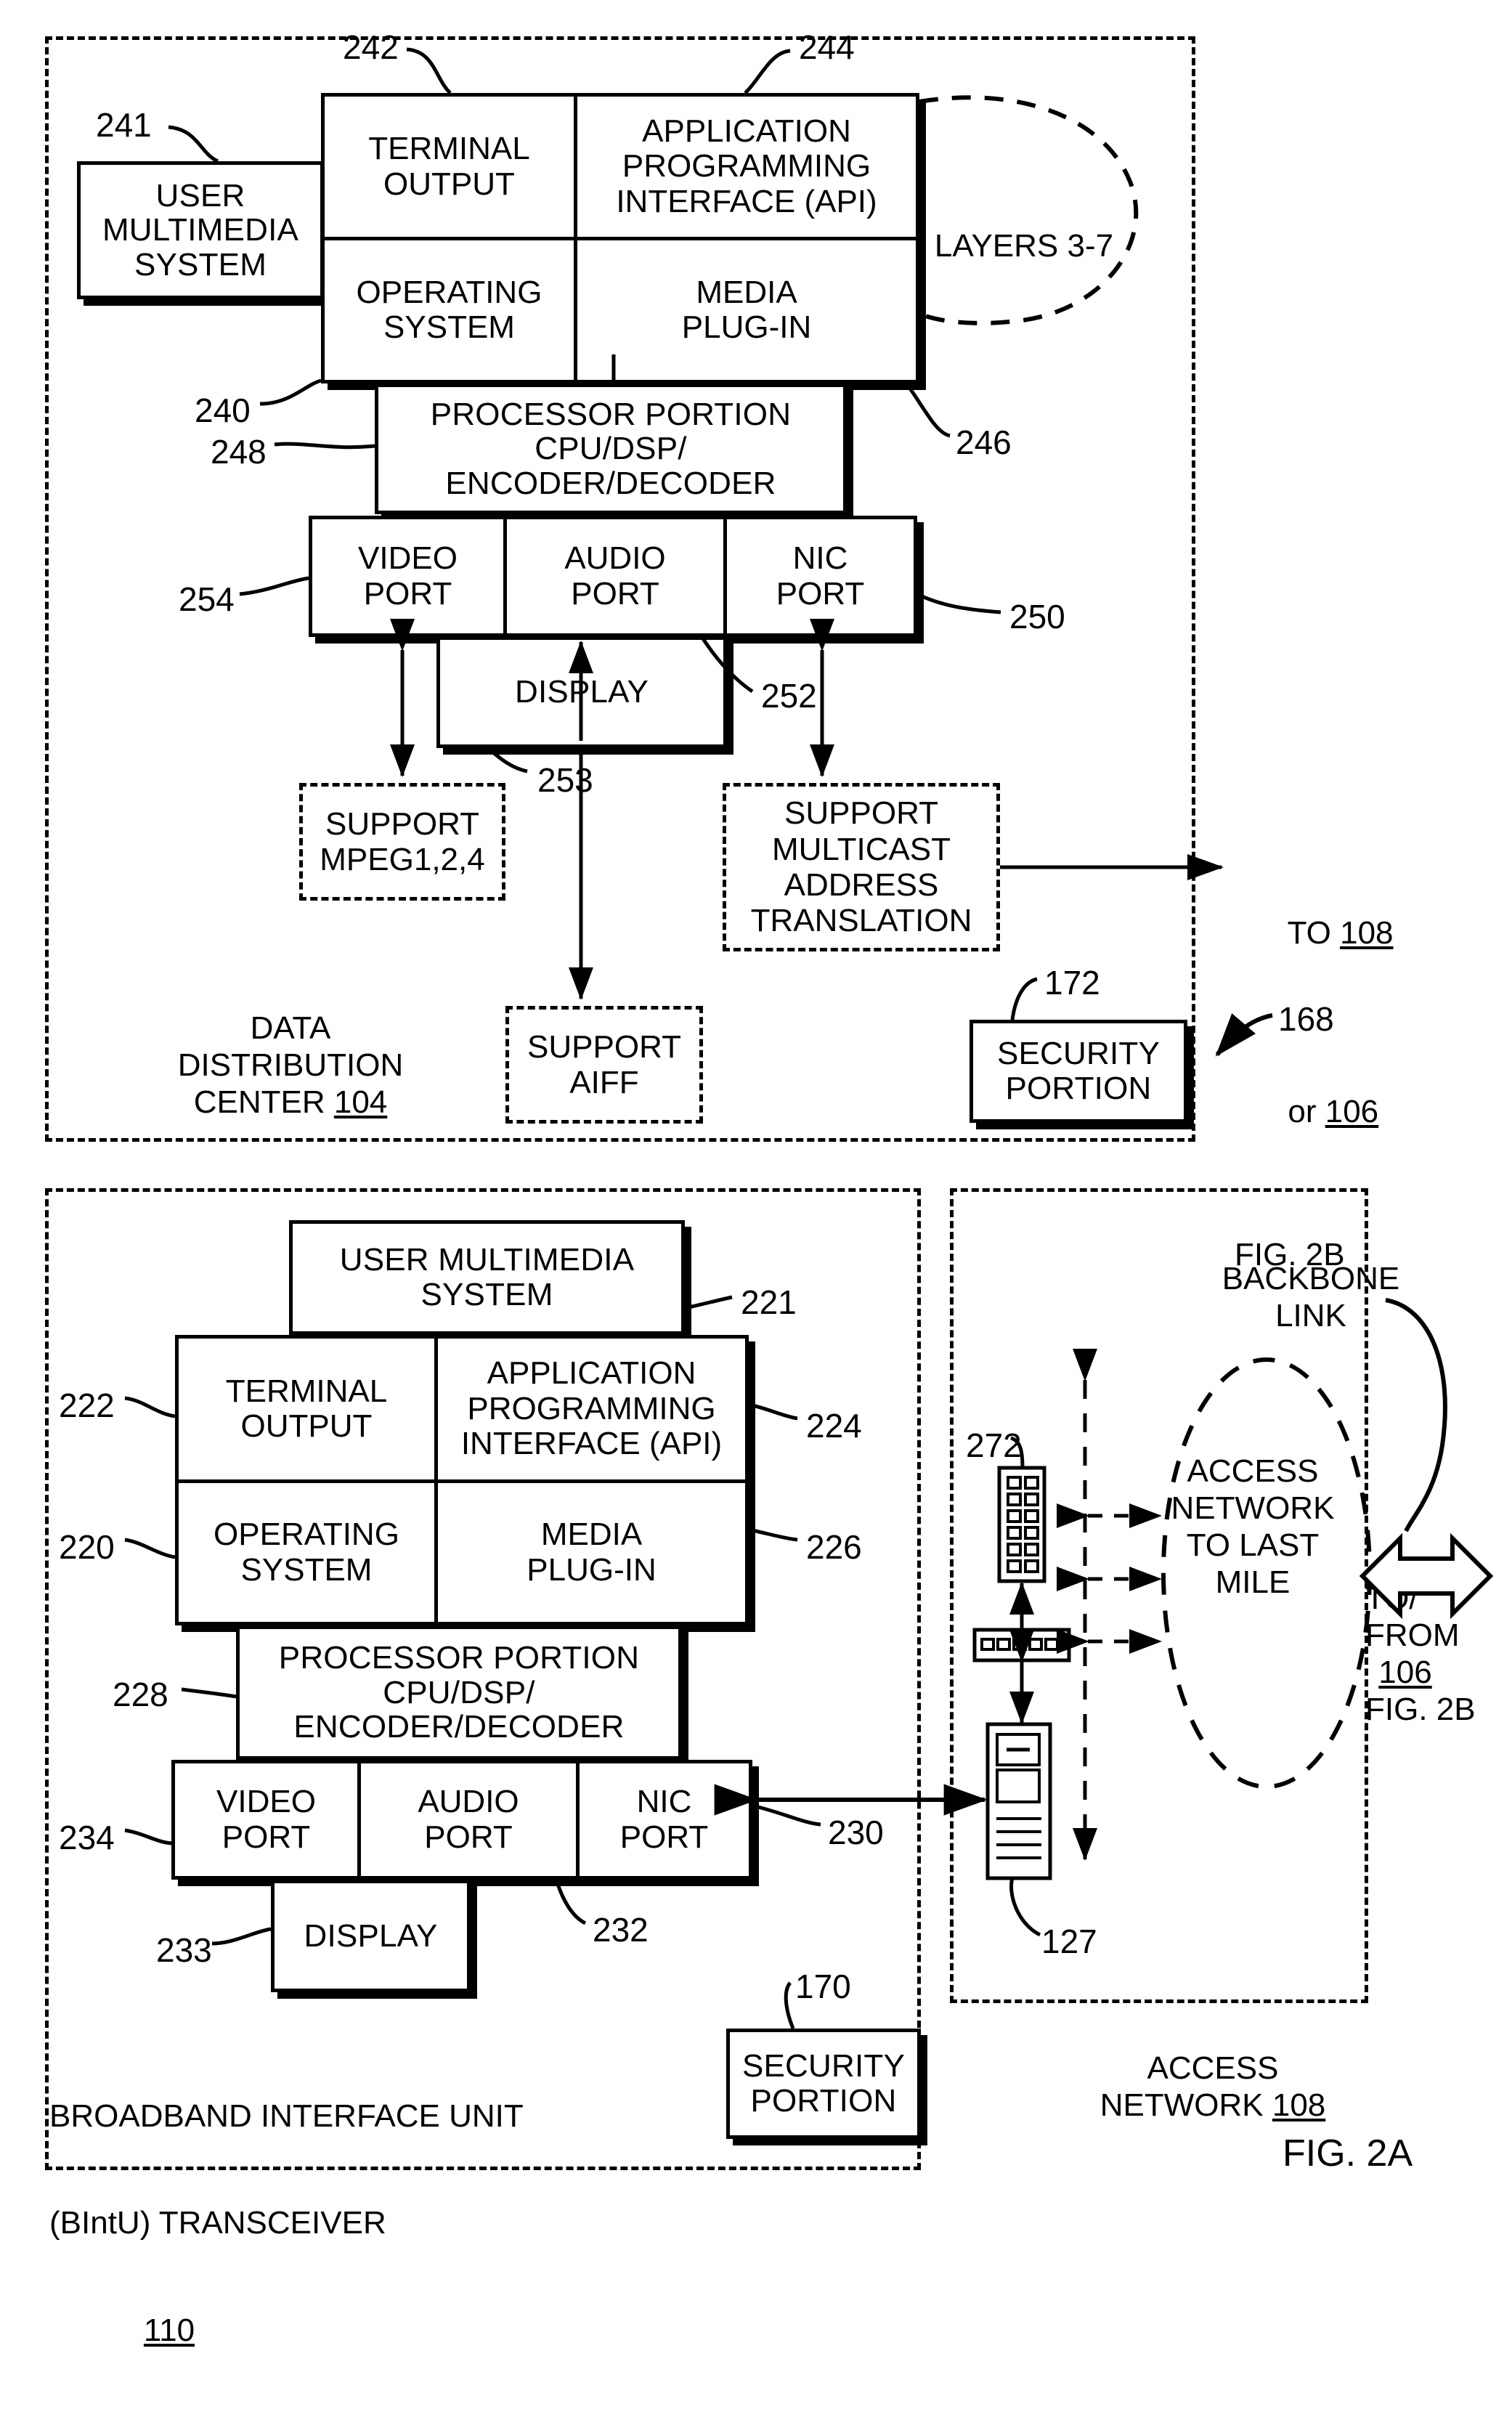  What do you see at coordinates (621, 1930) in the screenshot?
I see `ref-232: 232` at bounding box center [621, 1930].